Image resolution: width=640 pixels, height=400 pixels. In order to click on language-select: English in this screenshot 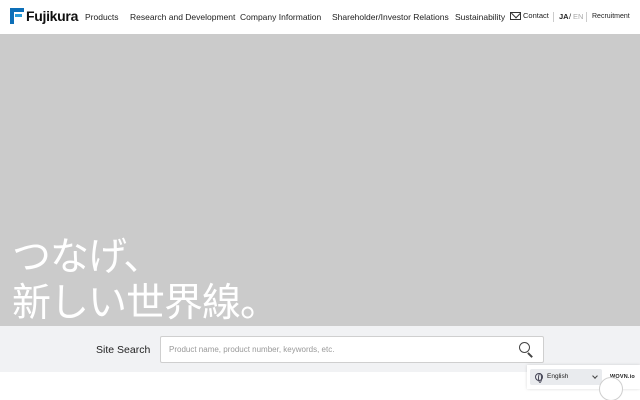, I will do `click(566, 377)`.